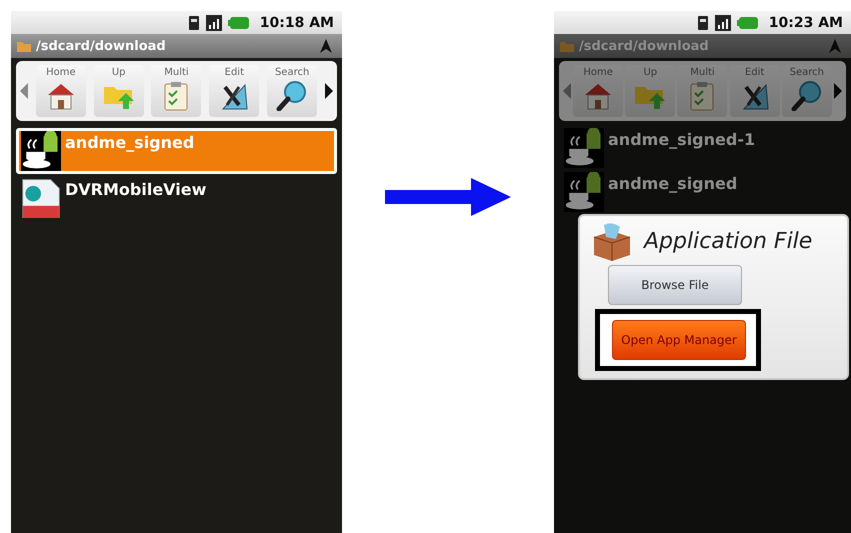 The image size is (851, 533). I want to click on caret-left-icon, so click(24, 91).